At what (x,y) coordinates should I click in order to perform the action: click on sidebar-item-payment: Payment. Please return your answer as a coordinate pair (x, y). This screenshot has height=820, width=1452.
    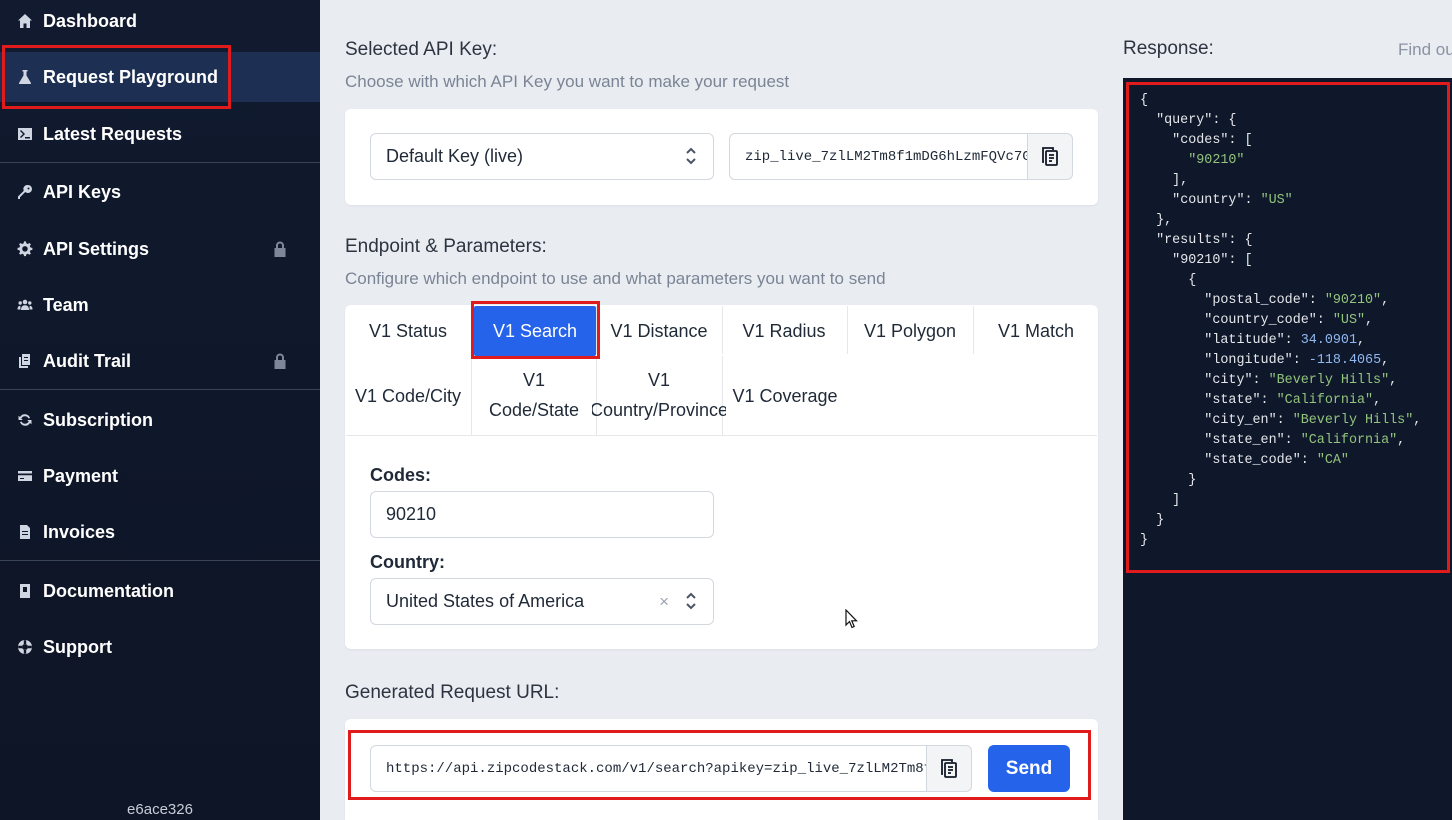
    Looking at the image, I should click on (160, 476).